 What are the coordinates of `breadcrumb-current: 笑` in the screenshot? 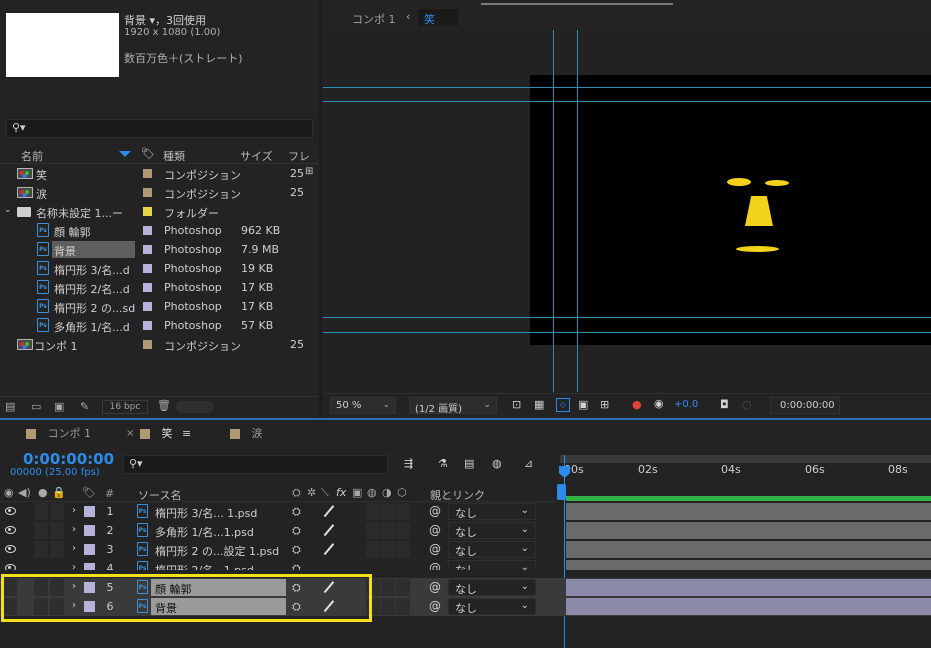 It's located at (438, 17).